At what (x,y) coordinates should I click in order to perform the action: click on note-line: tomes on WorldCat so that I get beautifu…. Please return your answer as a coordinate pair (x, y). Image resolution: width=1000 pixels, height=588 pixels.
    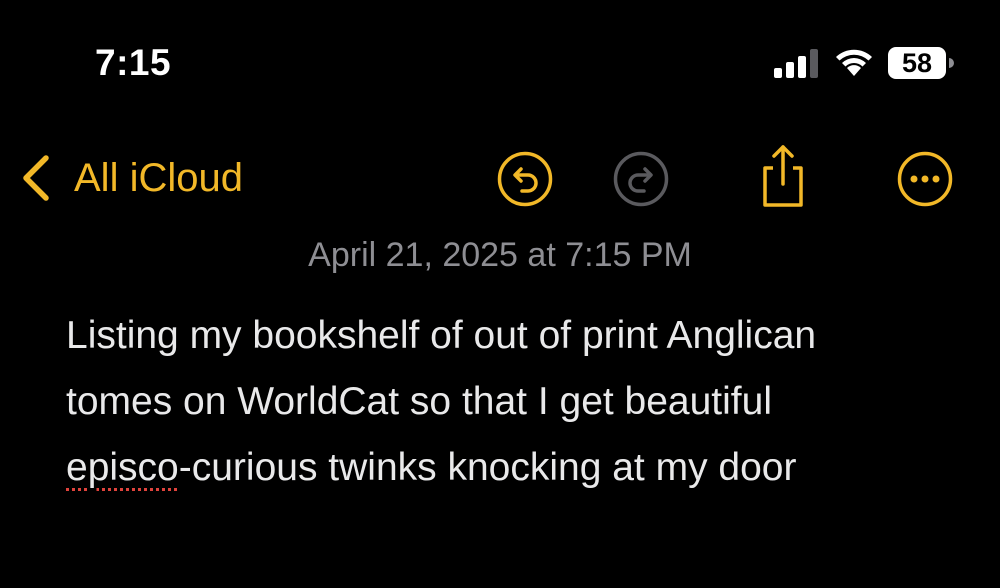
    Looking at the image, I should click on (419, 401).